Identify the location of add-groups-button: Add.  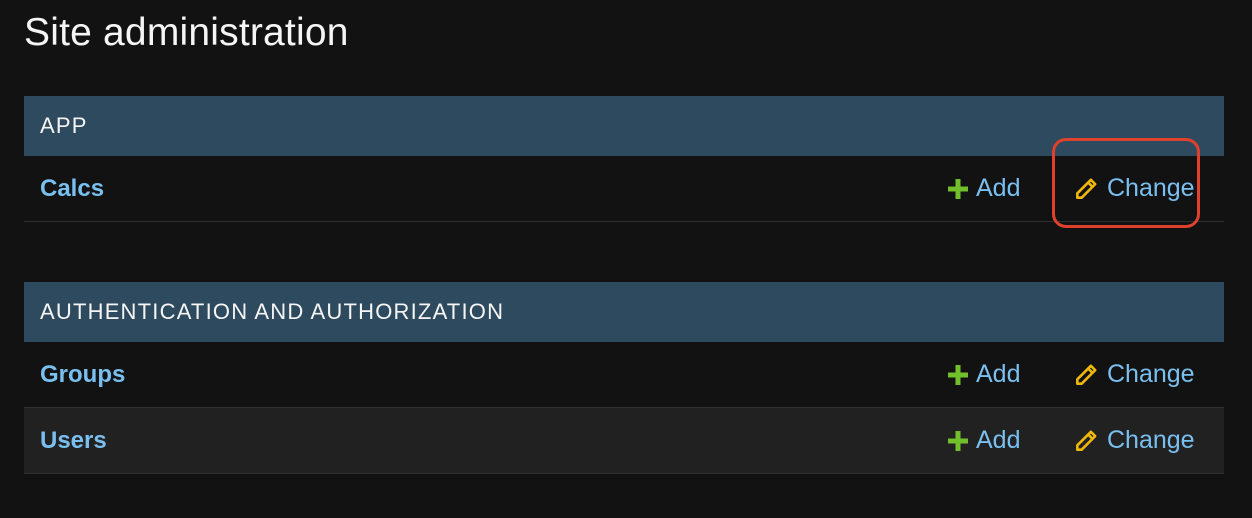
(984, 374).